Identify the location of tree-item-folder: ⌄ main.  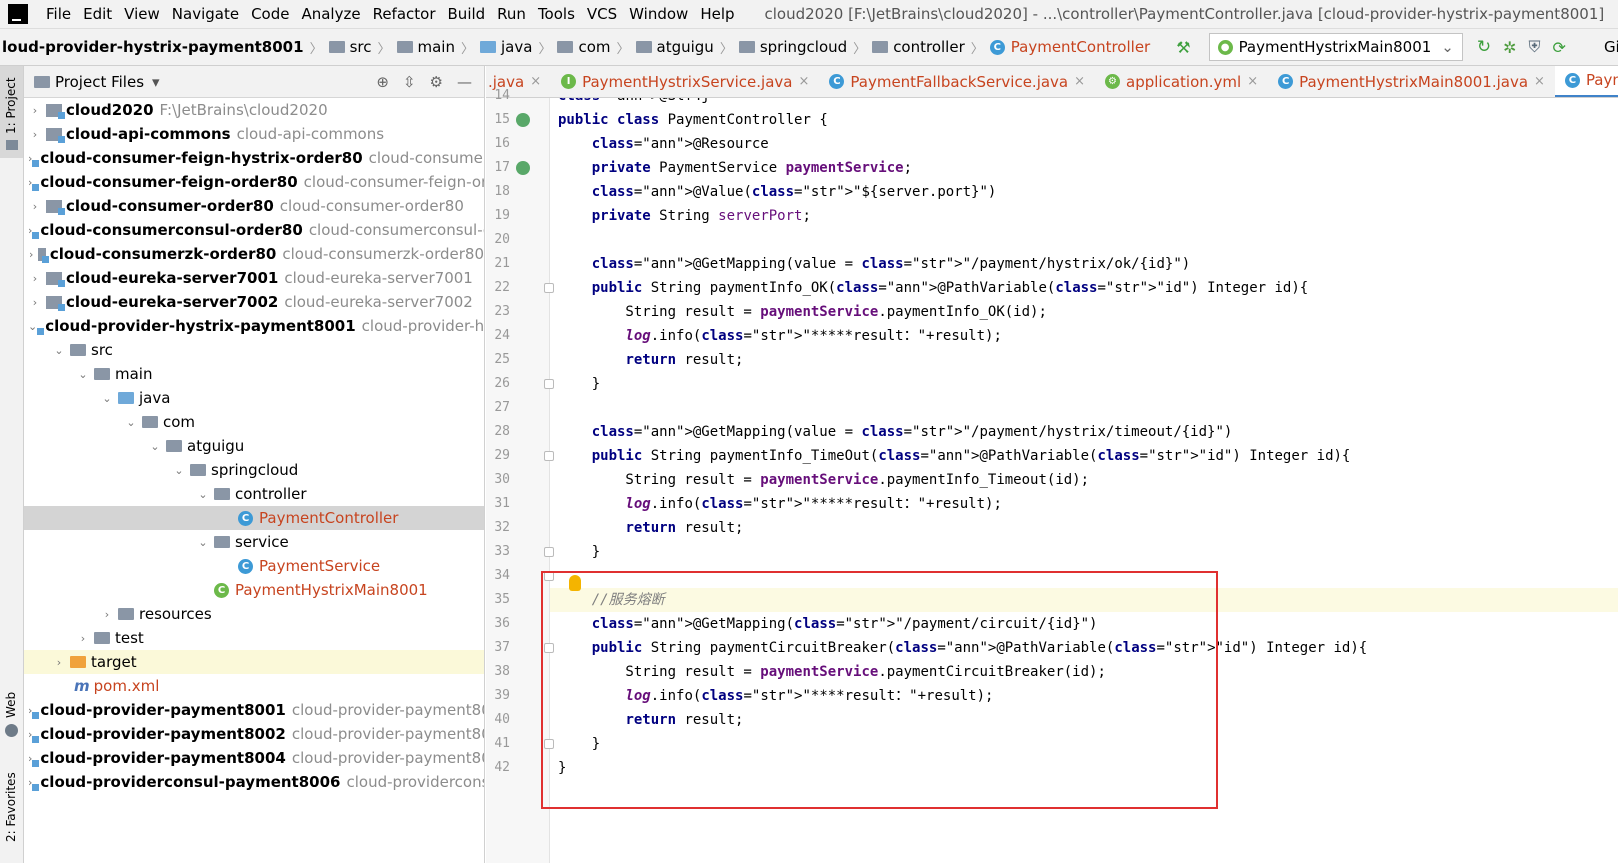
(254, 374).